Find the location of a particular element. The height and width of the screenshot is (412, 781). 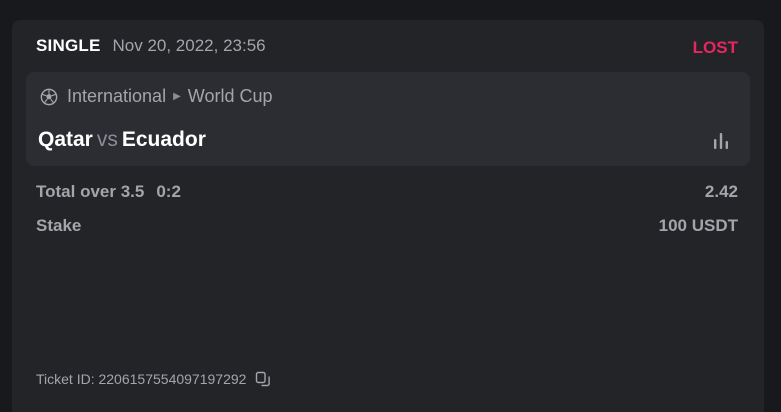

breadcrumb-category: International is located at coordinates (116, 96).